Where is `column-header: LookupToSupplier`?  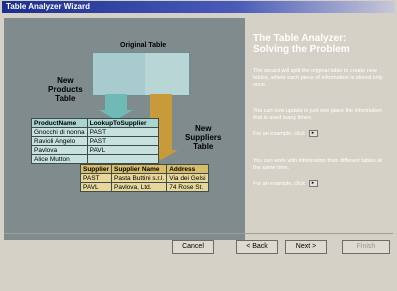
column-header: LookupToSupplier is located at coordinates (122, 123).